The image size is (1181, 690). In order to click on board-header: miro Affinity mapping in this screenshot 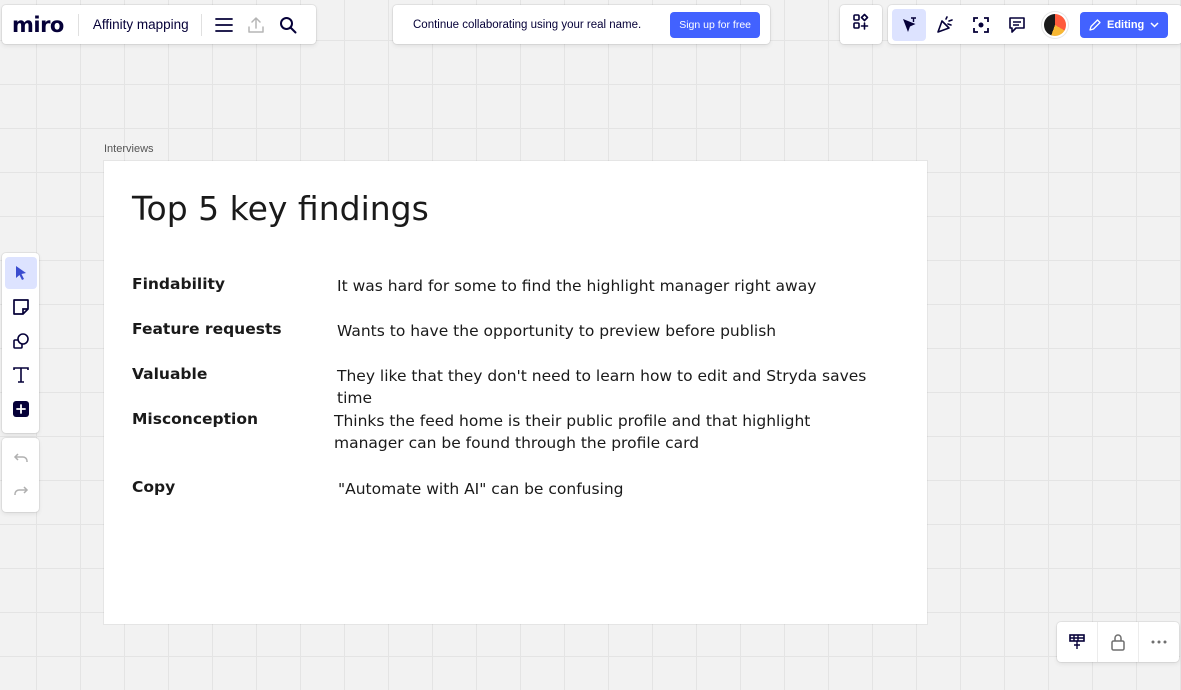, I will do `click(159, 24)`.